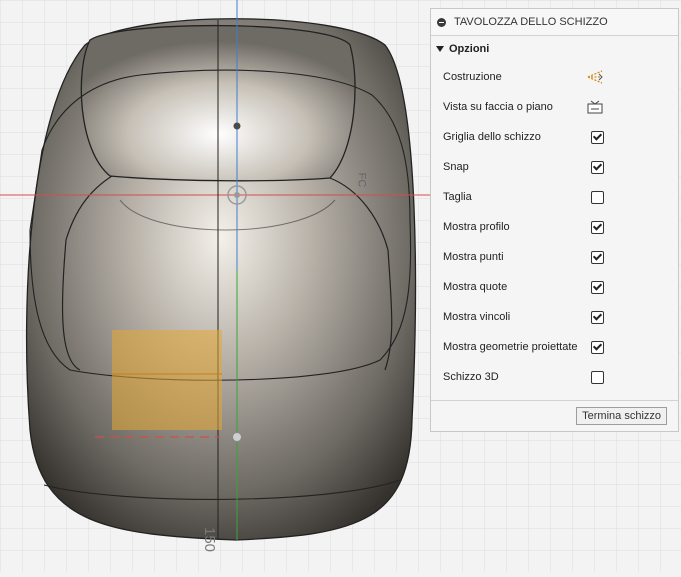  I want to click on panel-title: TAVOLOZZA DELLO SCHIZZO, so click(531, 22).